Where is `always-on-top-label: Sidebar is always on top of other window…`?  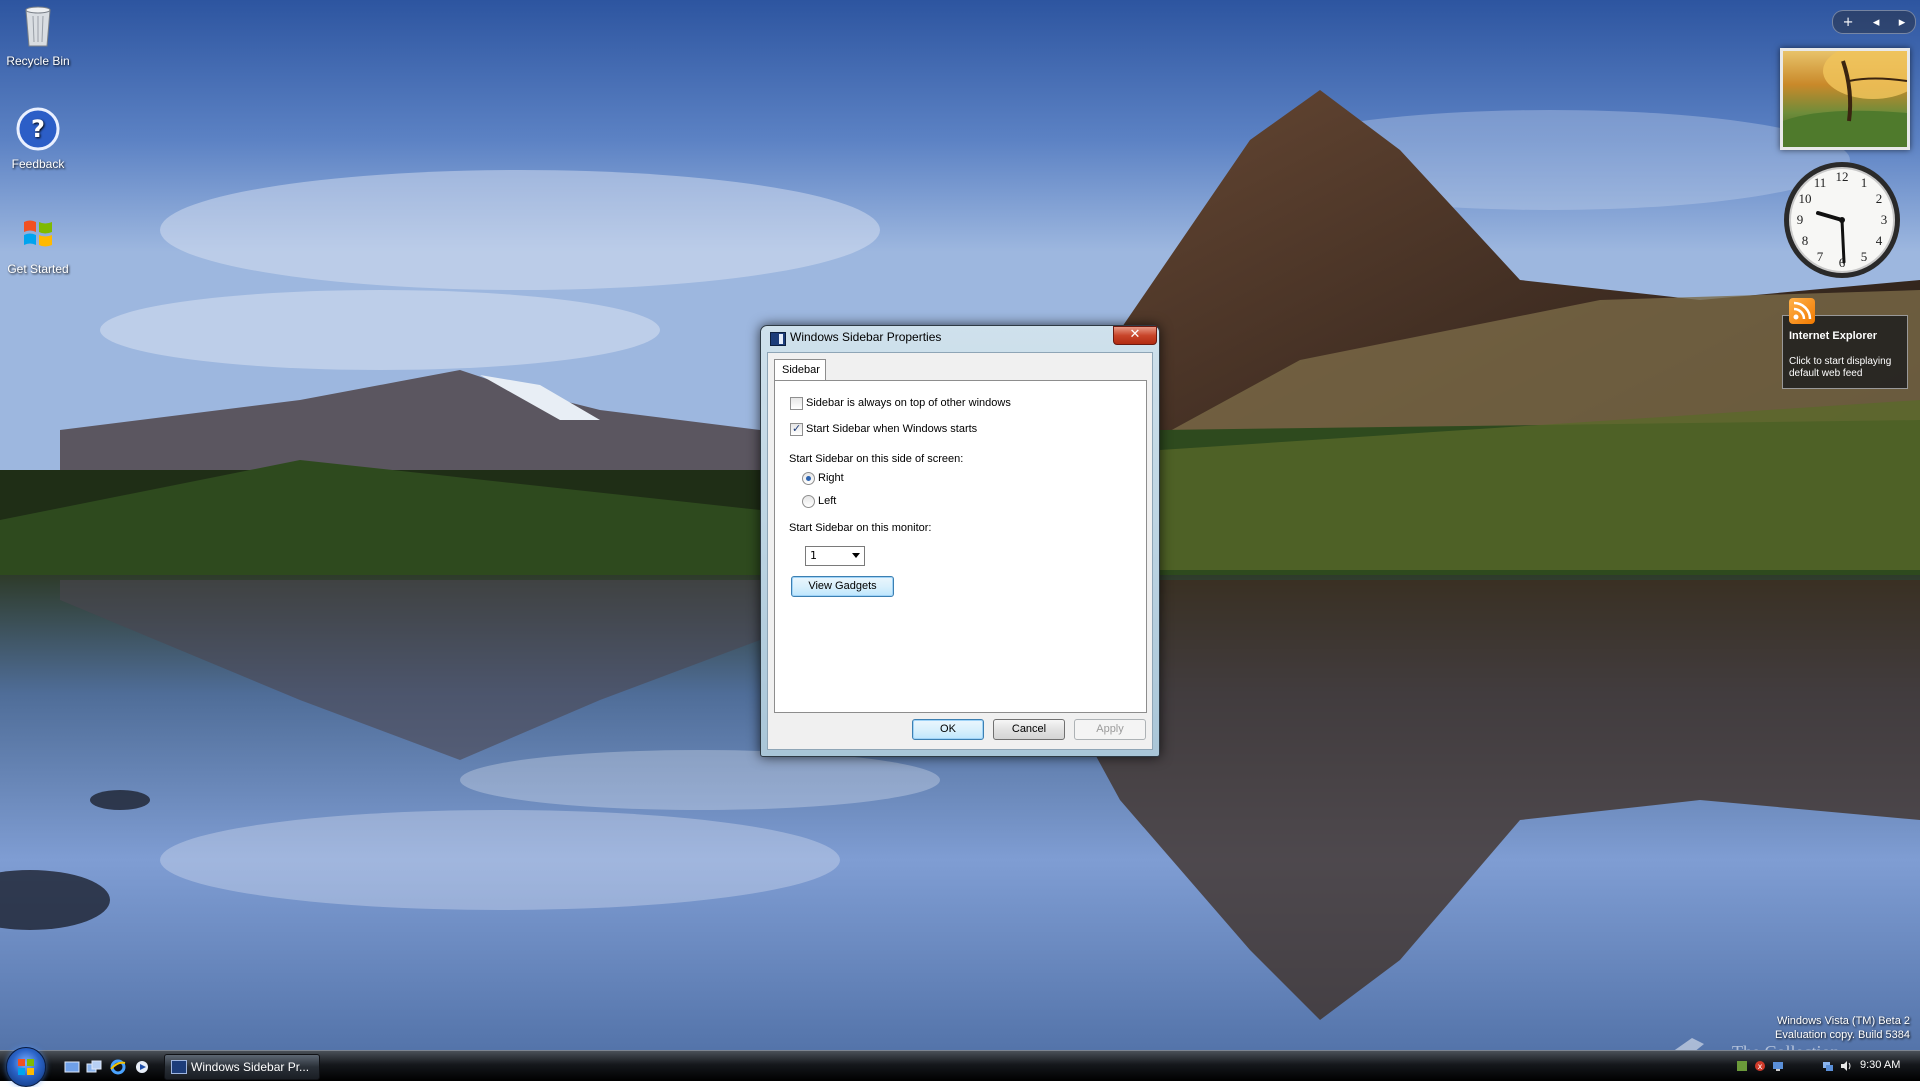 always-on-top-label: Sidebar is always on top of other window… is located at coordinates (908, 403).